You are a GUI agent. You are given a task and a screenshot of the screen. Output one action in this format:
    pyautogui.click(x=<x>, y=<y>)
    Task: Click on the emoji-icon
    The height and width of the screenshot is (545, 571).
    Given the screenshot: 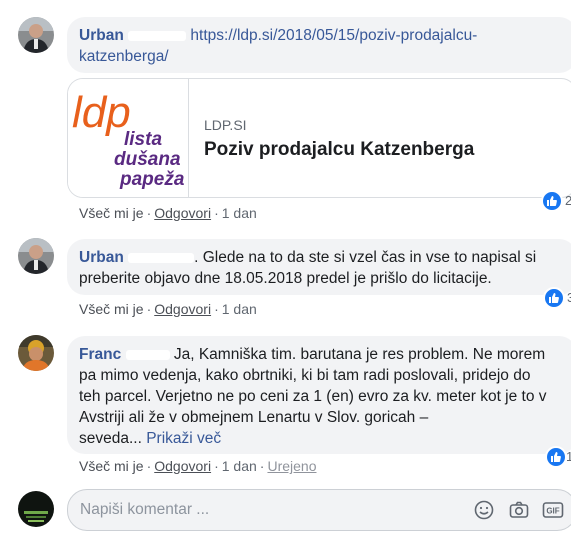 What is the action you would take?
    pyautogui.click(x=484, y=510)
    